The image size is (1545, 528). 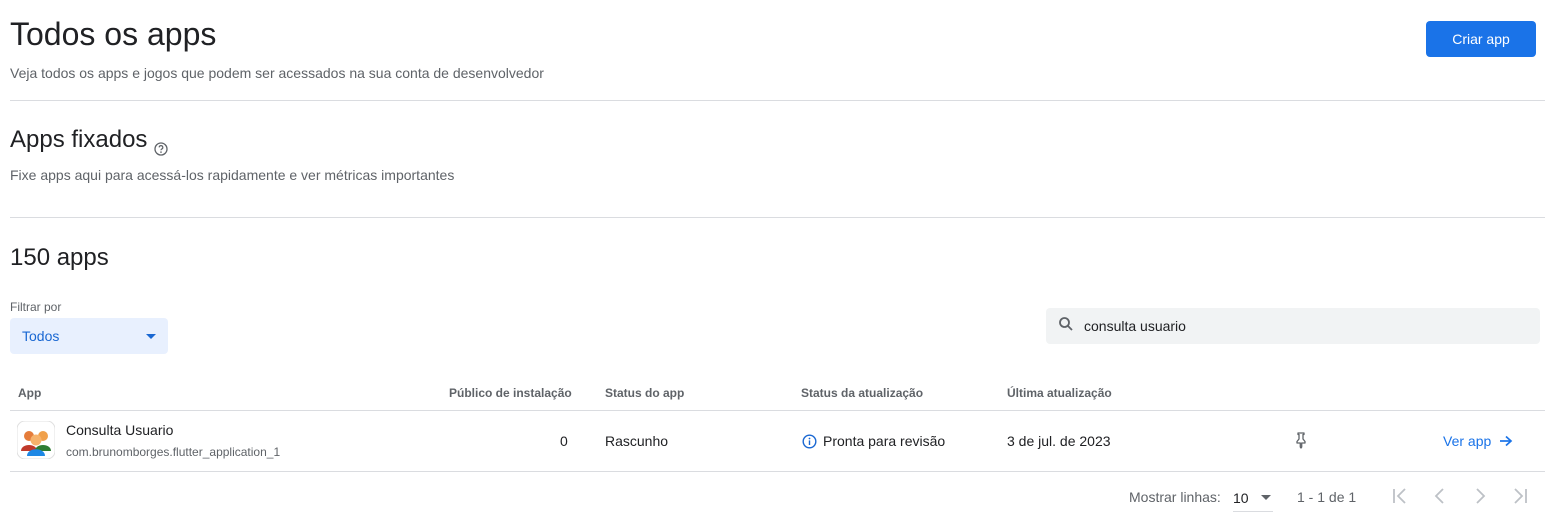 What do you see at coordinates (1506, 441) in the screenshot?
I see `arrow-right-icon` at bounding box center [1506, 441].